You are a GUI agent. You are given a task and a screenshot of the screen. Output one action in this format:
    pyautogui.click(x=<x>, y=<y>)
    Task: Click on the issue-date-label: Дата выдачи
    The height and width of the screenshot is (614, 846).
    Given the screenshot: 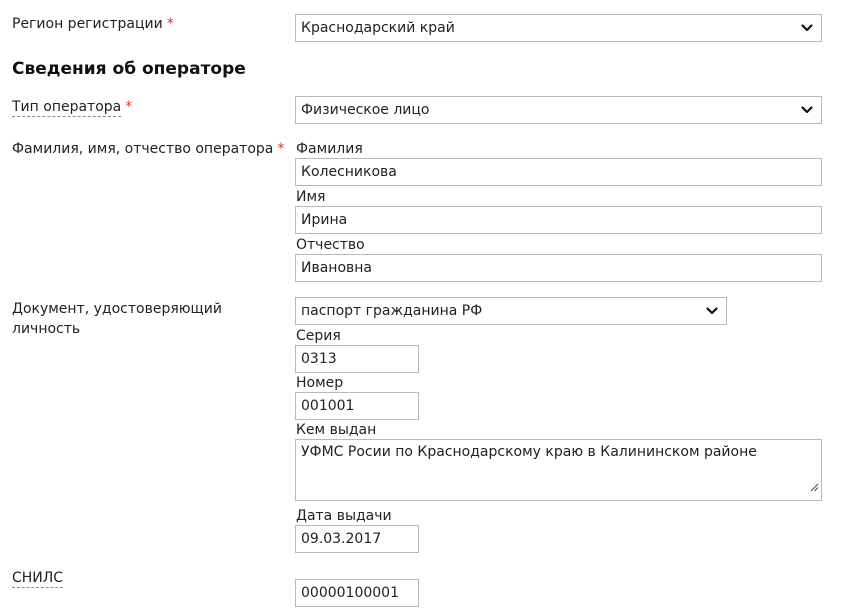 What is the action you would take?
    pyautogui.click(x=344, y=516)
    